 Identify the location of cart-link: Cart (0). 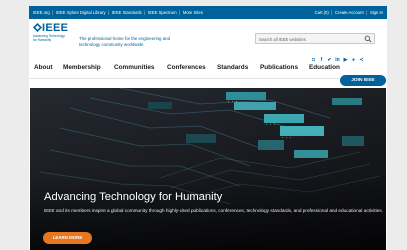
(322, 12).